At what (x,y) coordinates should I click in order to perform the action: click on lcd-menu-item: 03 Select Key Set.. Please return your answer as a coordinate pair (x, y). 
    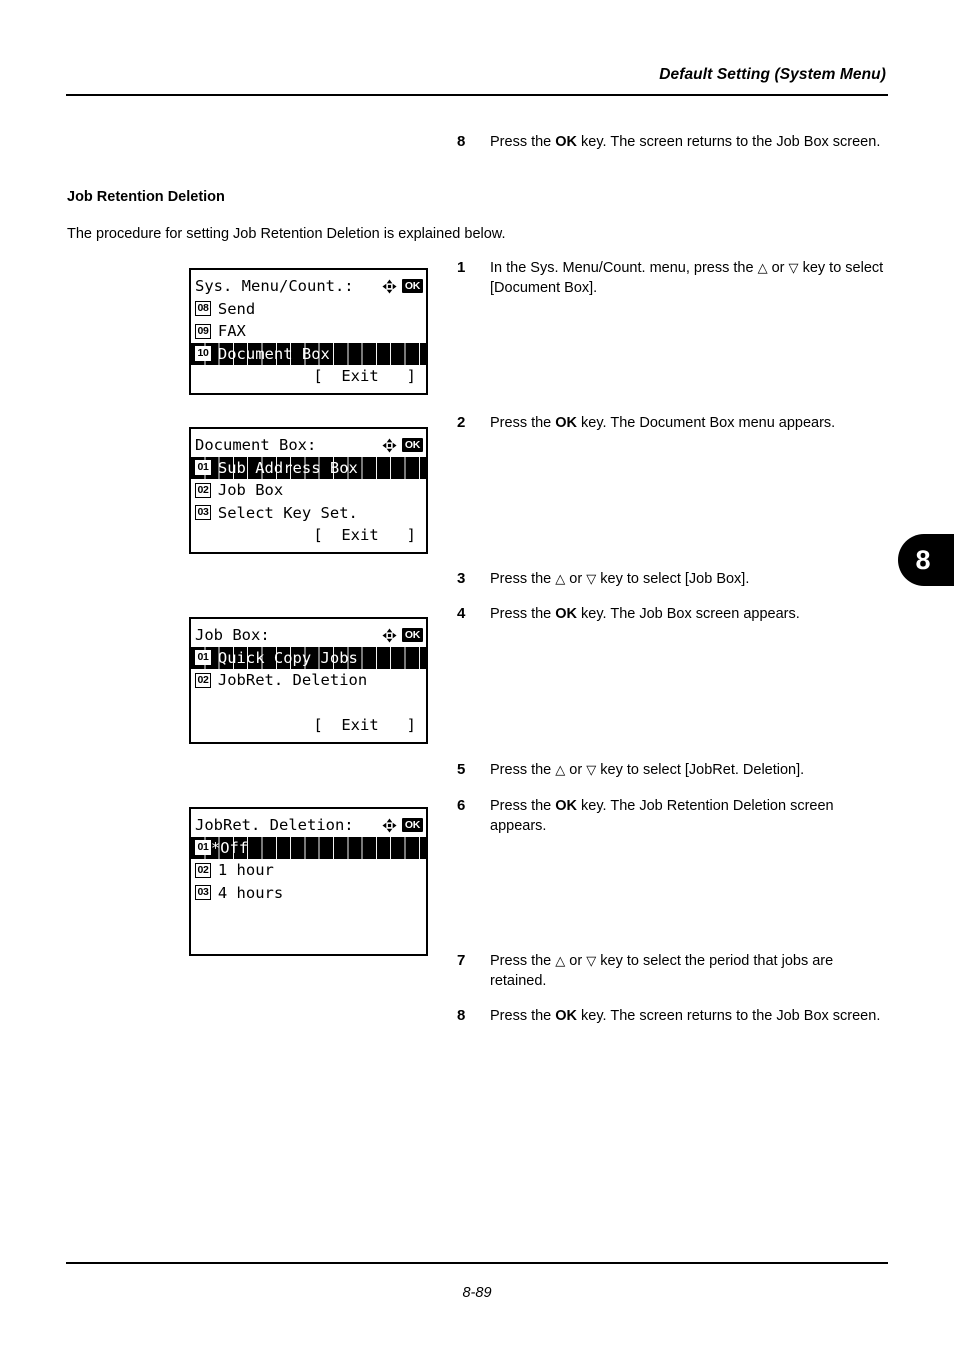
    Looking at the image, I should click on (308, 513).